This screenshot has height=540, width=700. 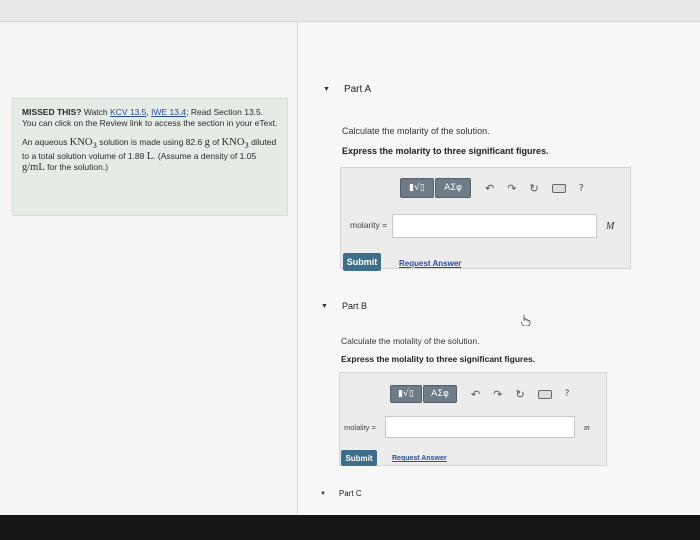 What do you see at coordinates (128, 112) in the screenshot?
I see `kcv-link: KCV 13.5` at bounding box center [128, 112].